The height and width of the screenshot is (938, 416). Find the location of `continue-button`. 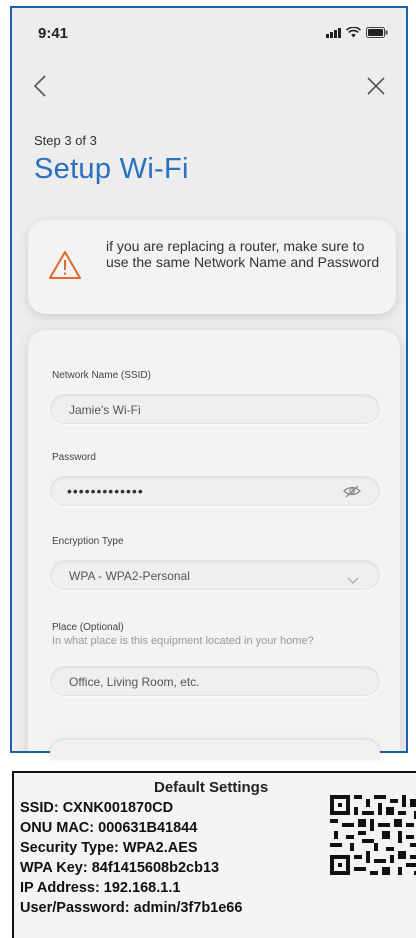

continue-button is located at coordinates (215, 750).